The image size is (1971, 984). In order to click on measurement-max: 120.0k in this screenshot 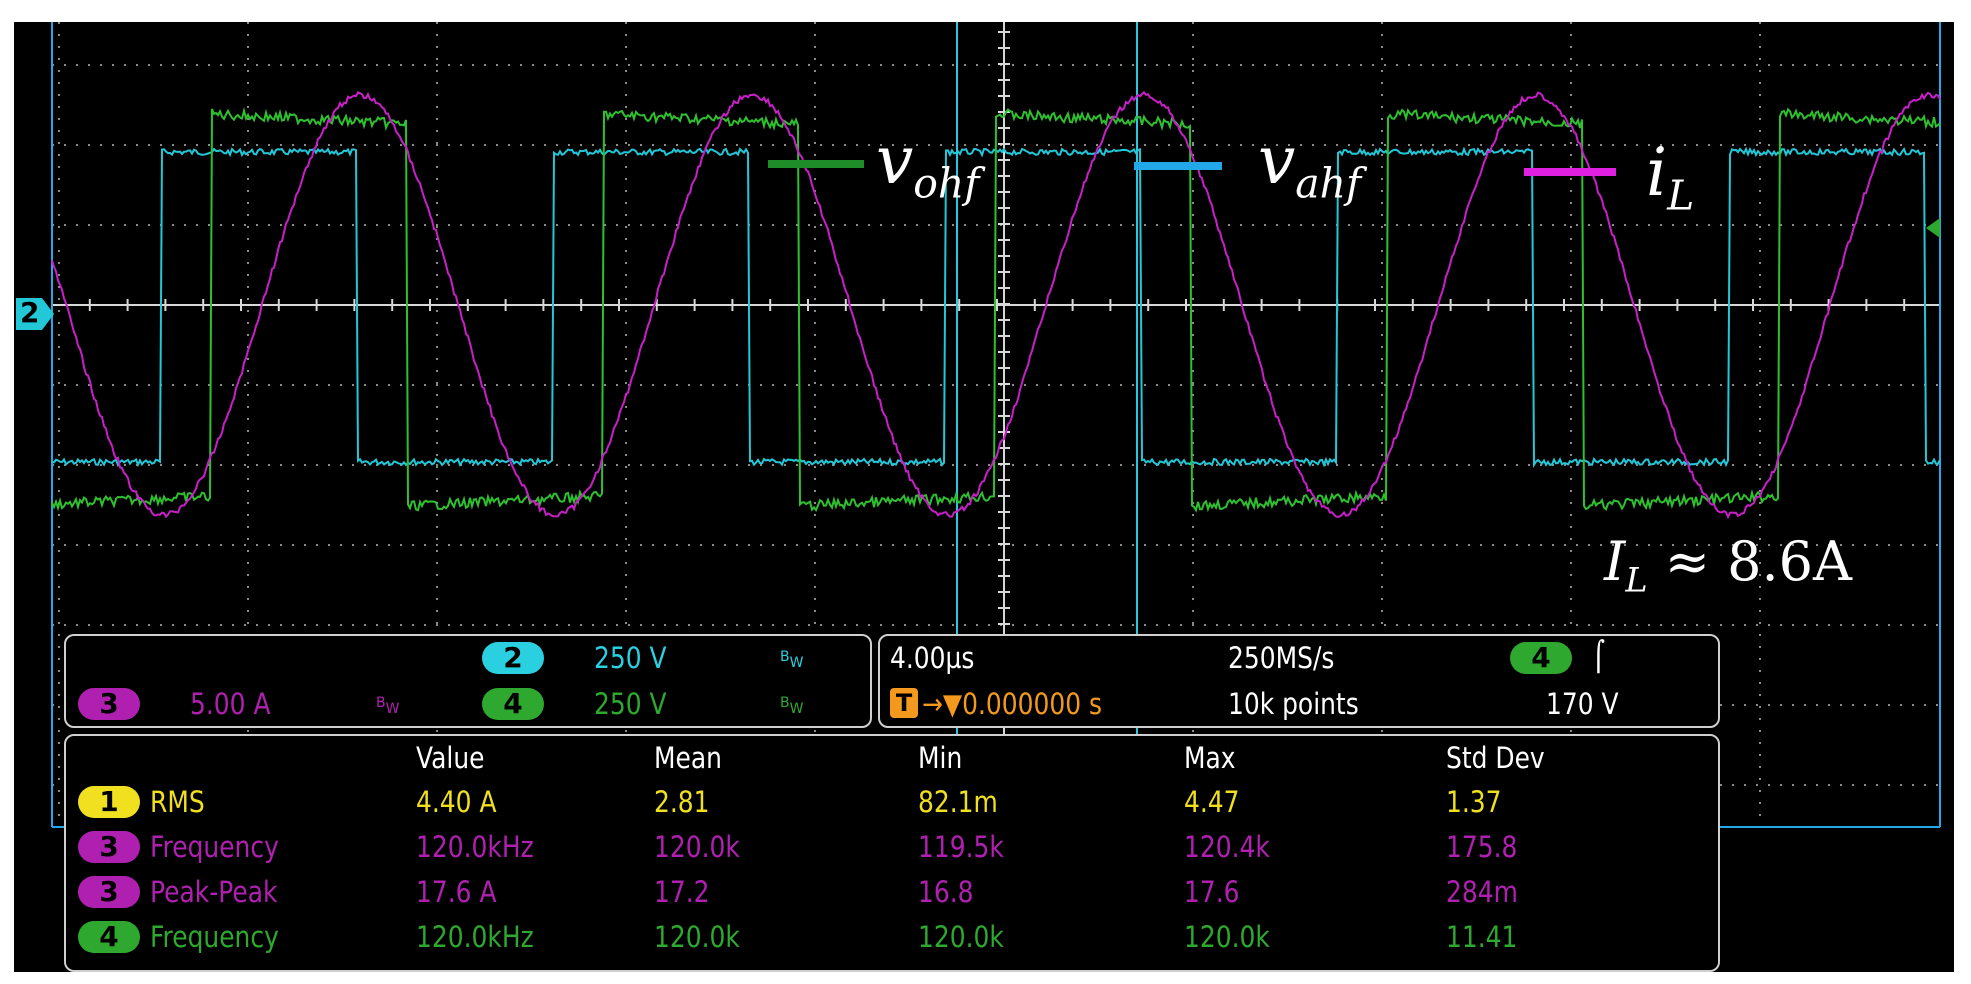, I will do `click(1227, 937)`.